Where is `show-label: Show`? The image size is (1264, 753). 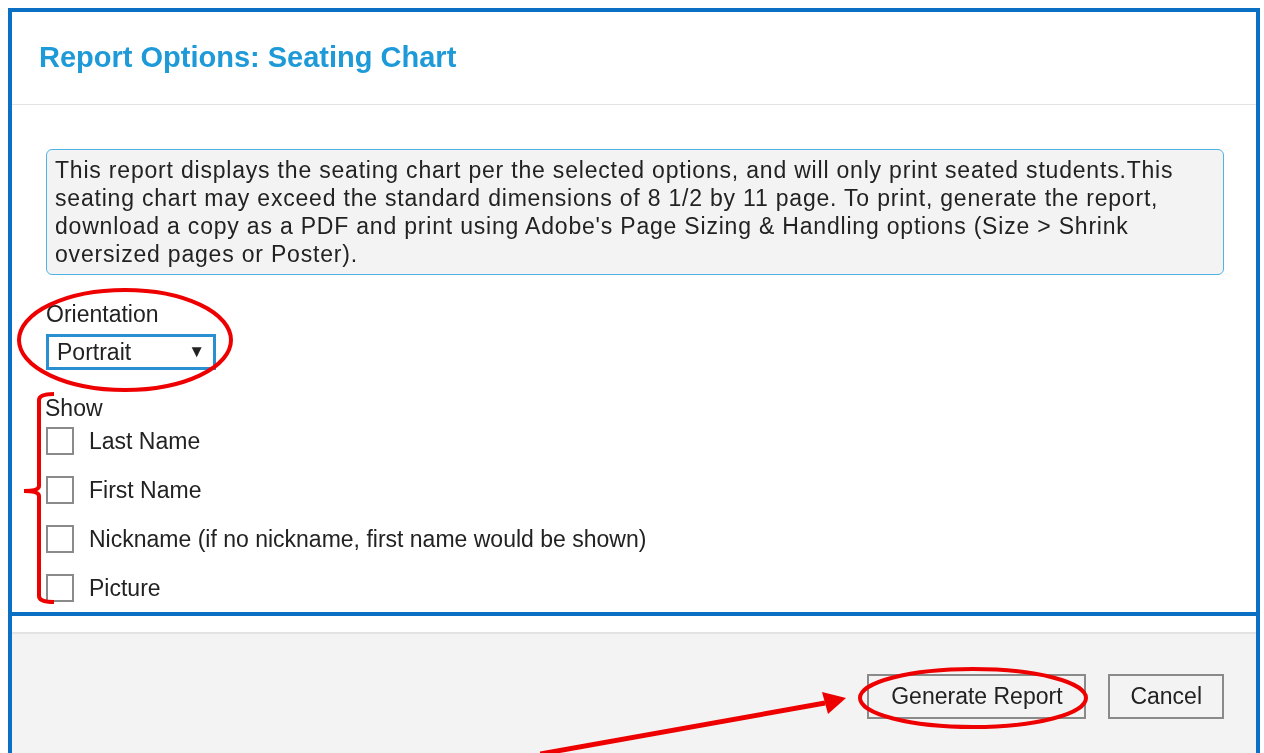
show-label: Show is located at coordinates (74, 408).